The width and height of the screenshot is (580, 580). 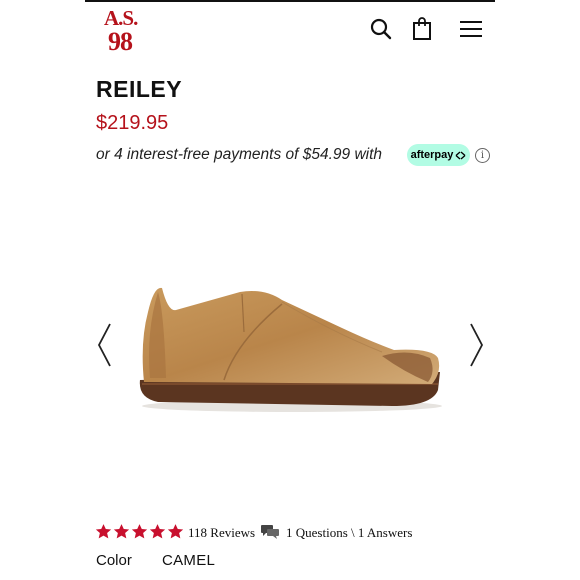 What do you see at coordinates (114, 560) in the screenshot?
I see `color-label: Color` at bounding box center [114, 560].